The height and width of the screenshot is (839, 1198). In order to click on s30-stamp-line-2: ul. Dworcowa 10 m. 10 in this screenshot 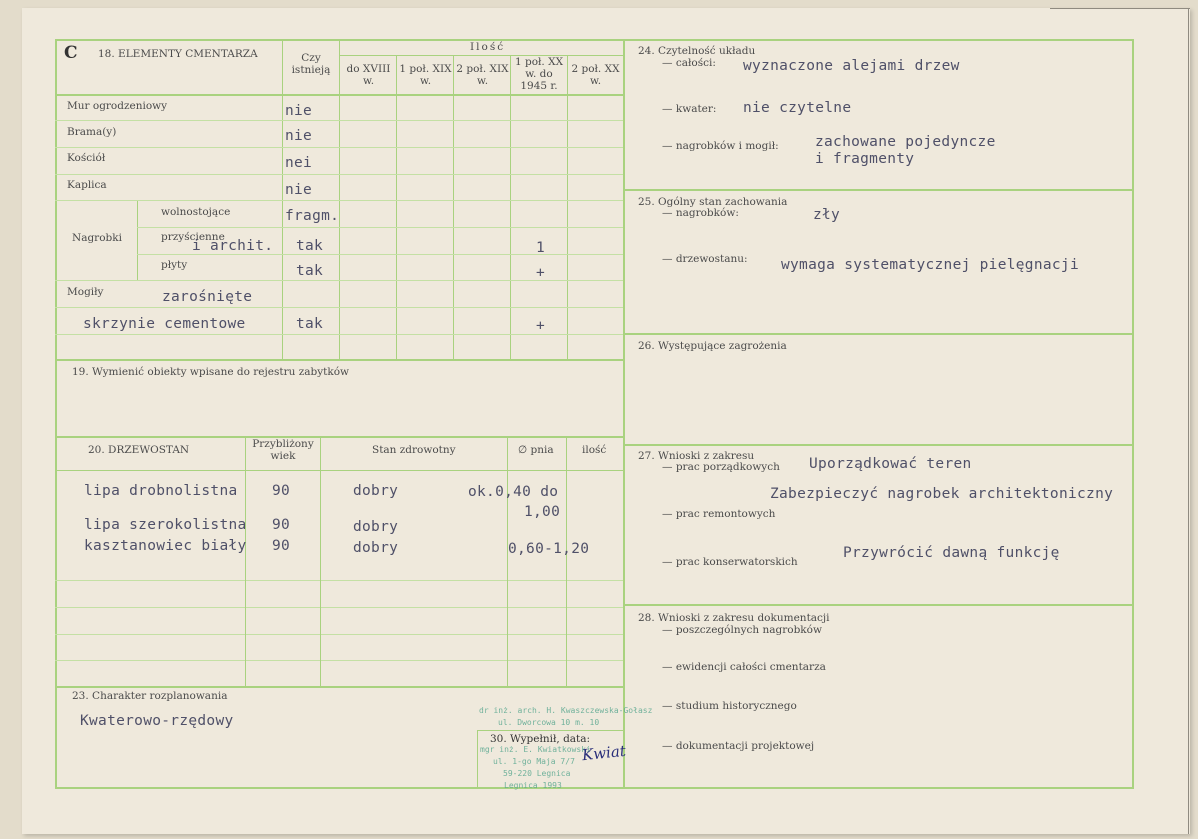, I will do `click(549, 722)`.